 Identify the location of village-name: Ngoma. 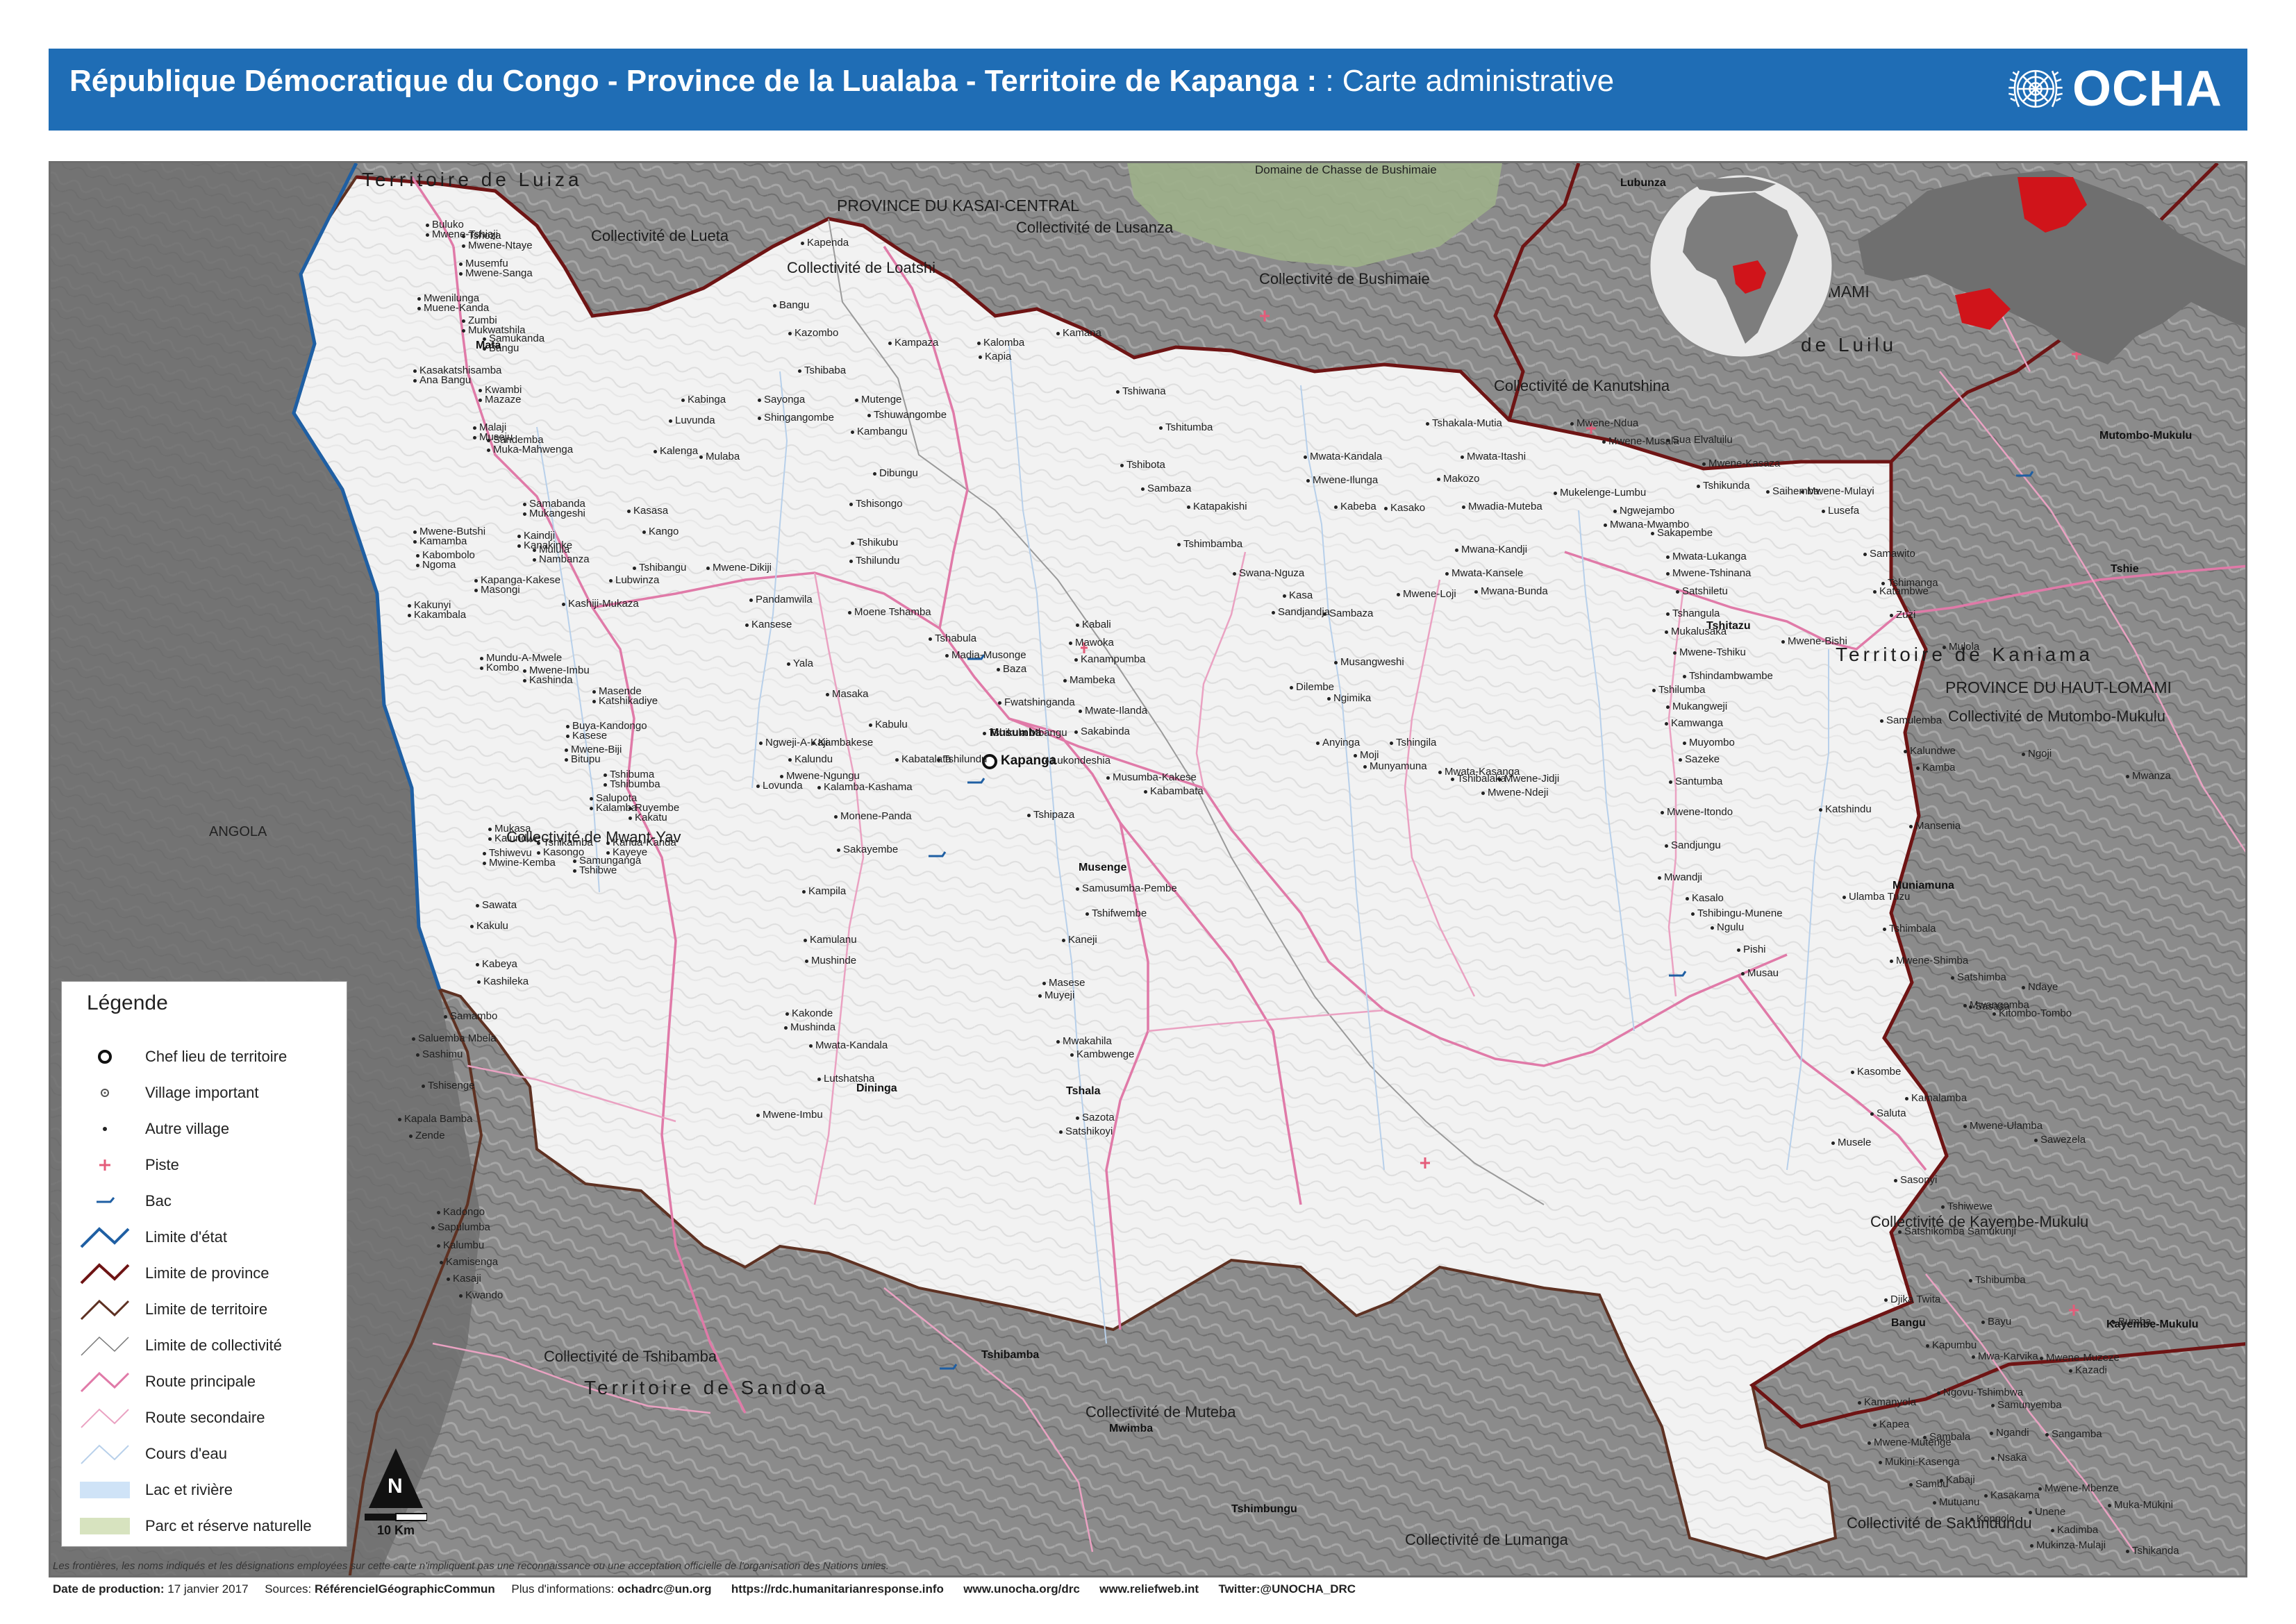
(439, 565).